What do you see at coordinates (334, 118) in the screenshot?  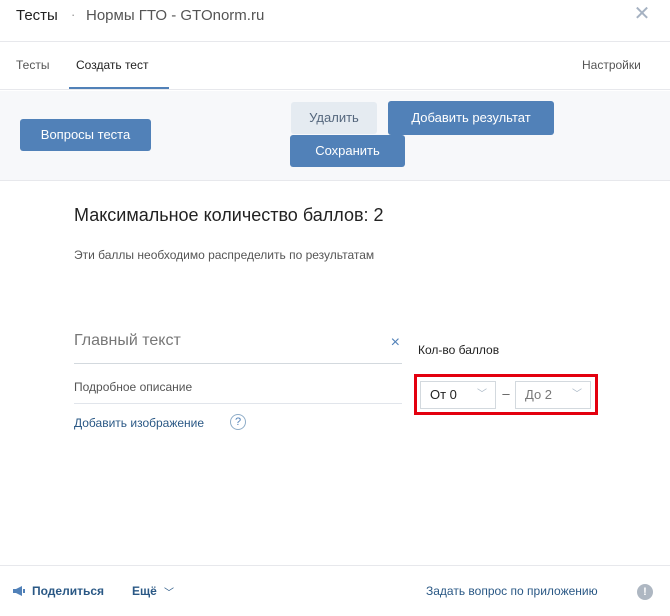 I see `delete-button: Удалить` at bounding box center [334, 118].